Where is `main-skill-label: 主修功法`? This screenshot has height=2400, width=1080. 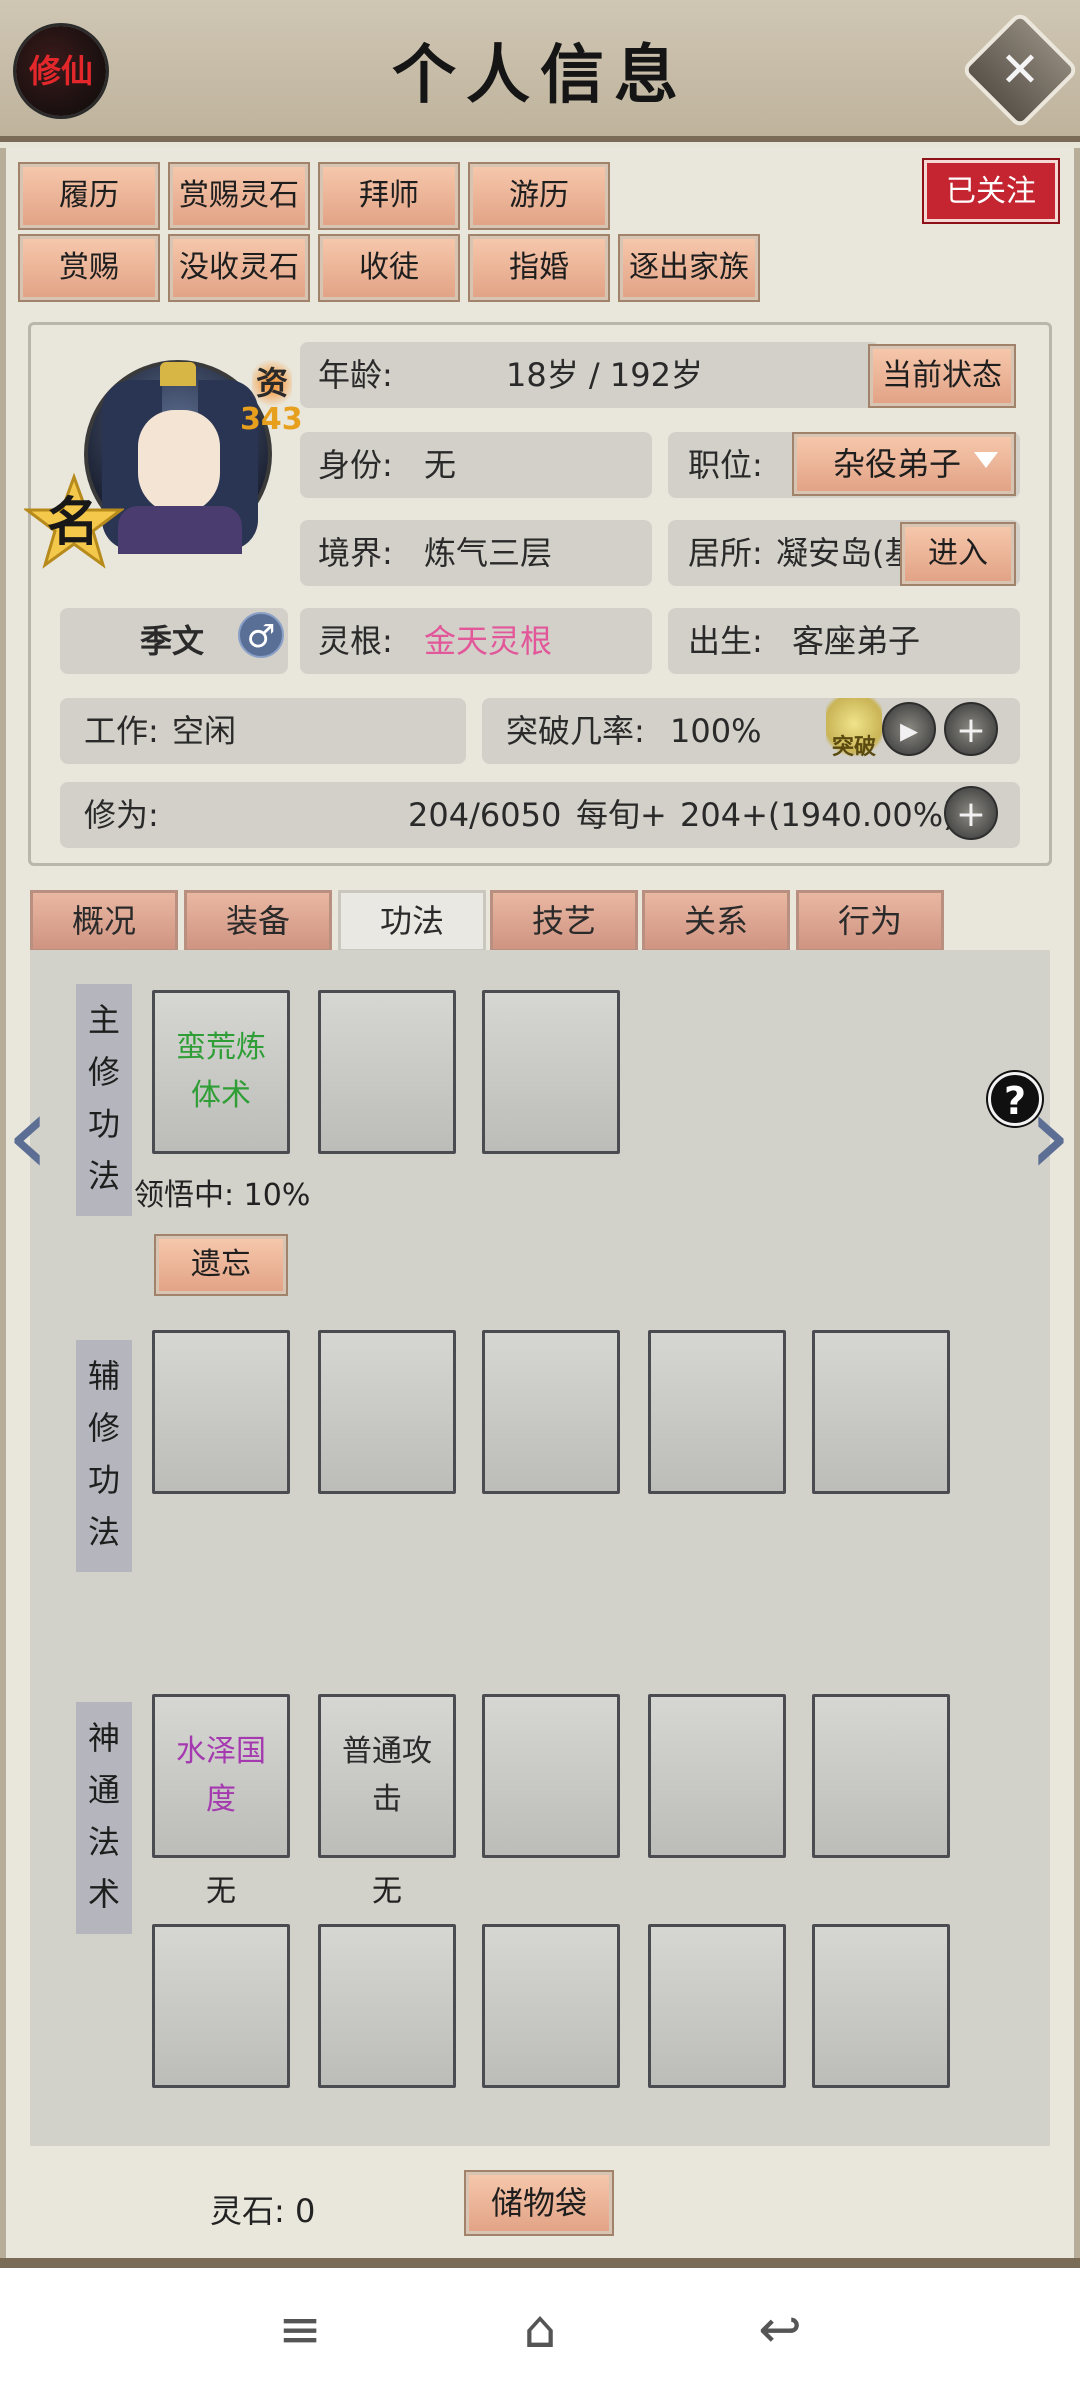 main-skill-label: 主修功法 is located at coordinates (104, 1100).